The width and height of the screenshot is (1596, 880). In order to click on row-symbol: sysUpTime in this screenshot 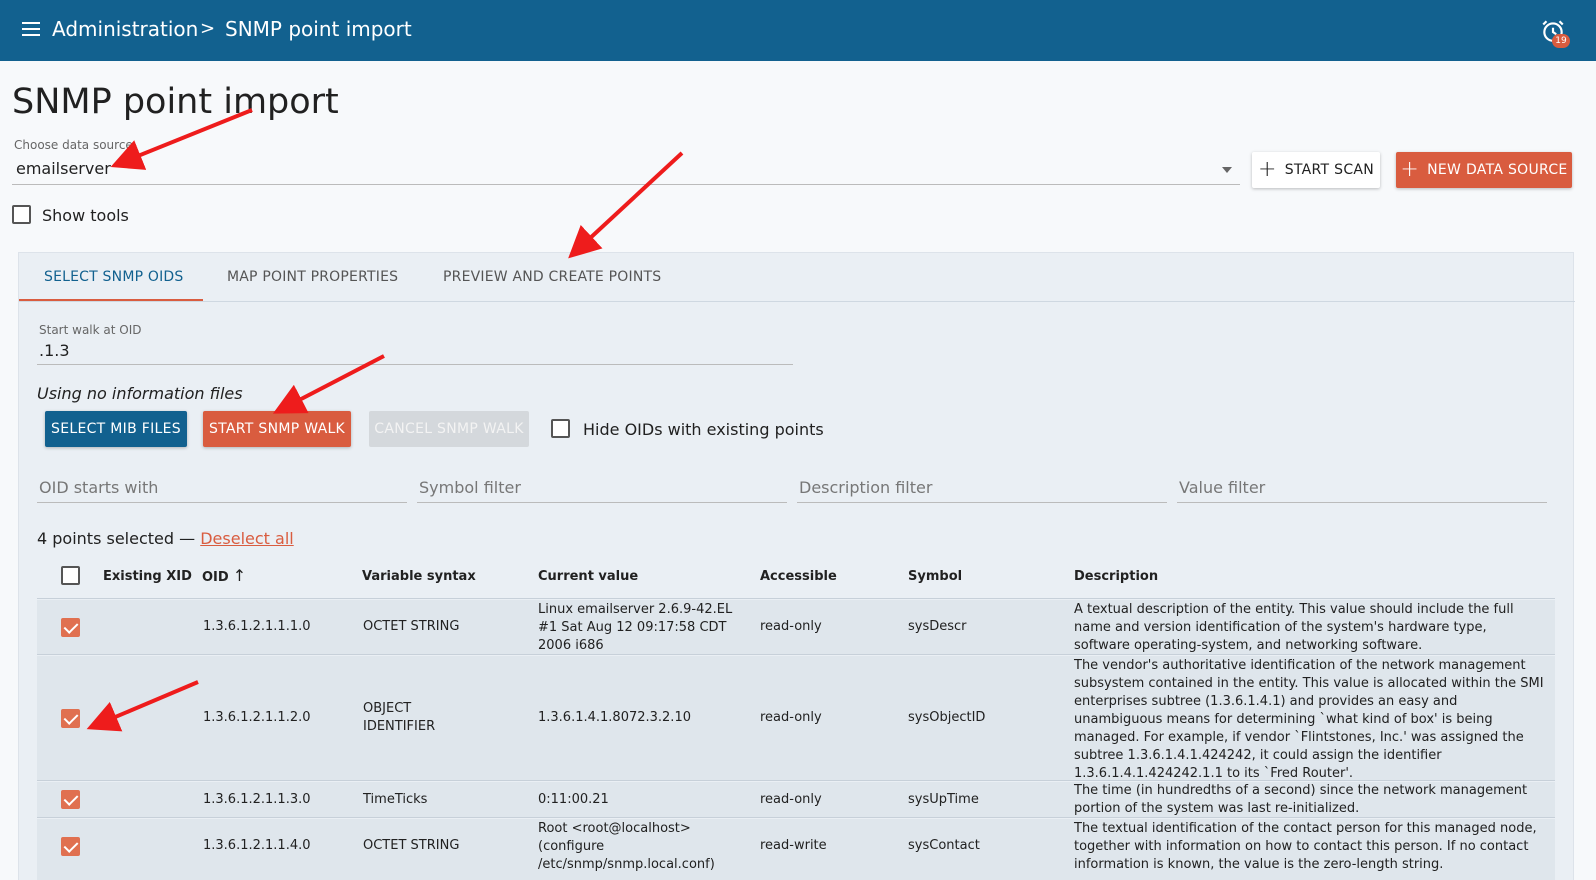, I will do `click(943, 799)`.